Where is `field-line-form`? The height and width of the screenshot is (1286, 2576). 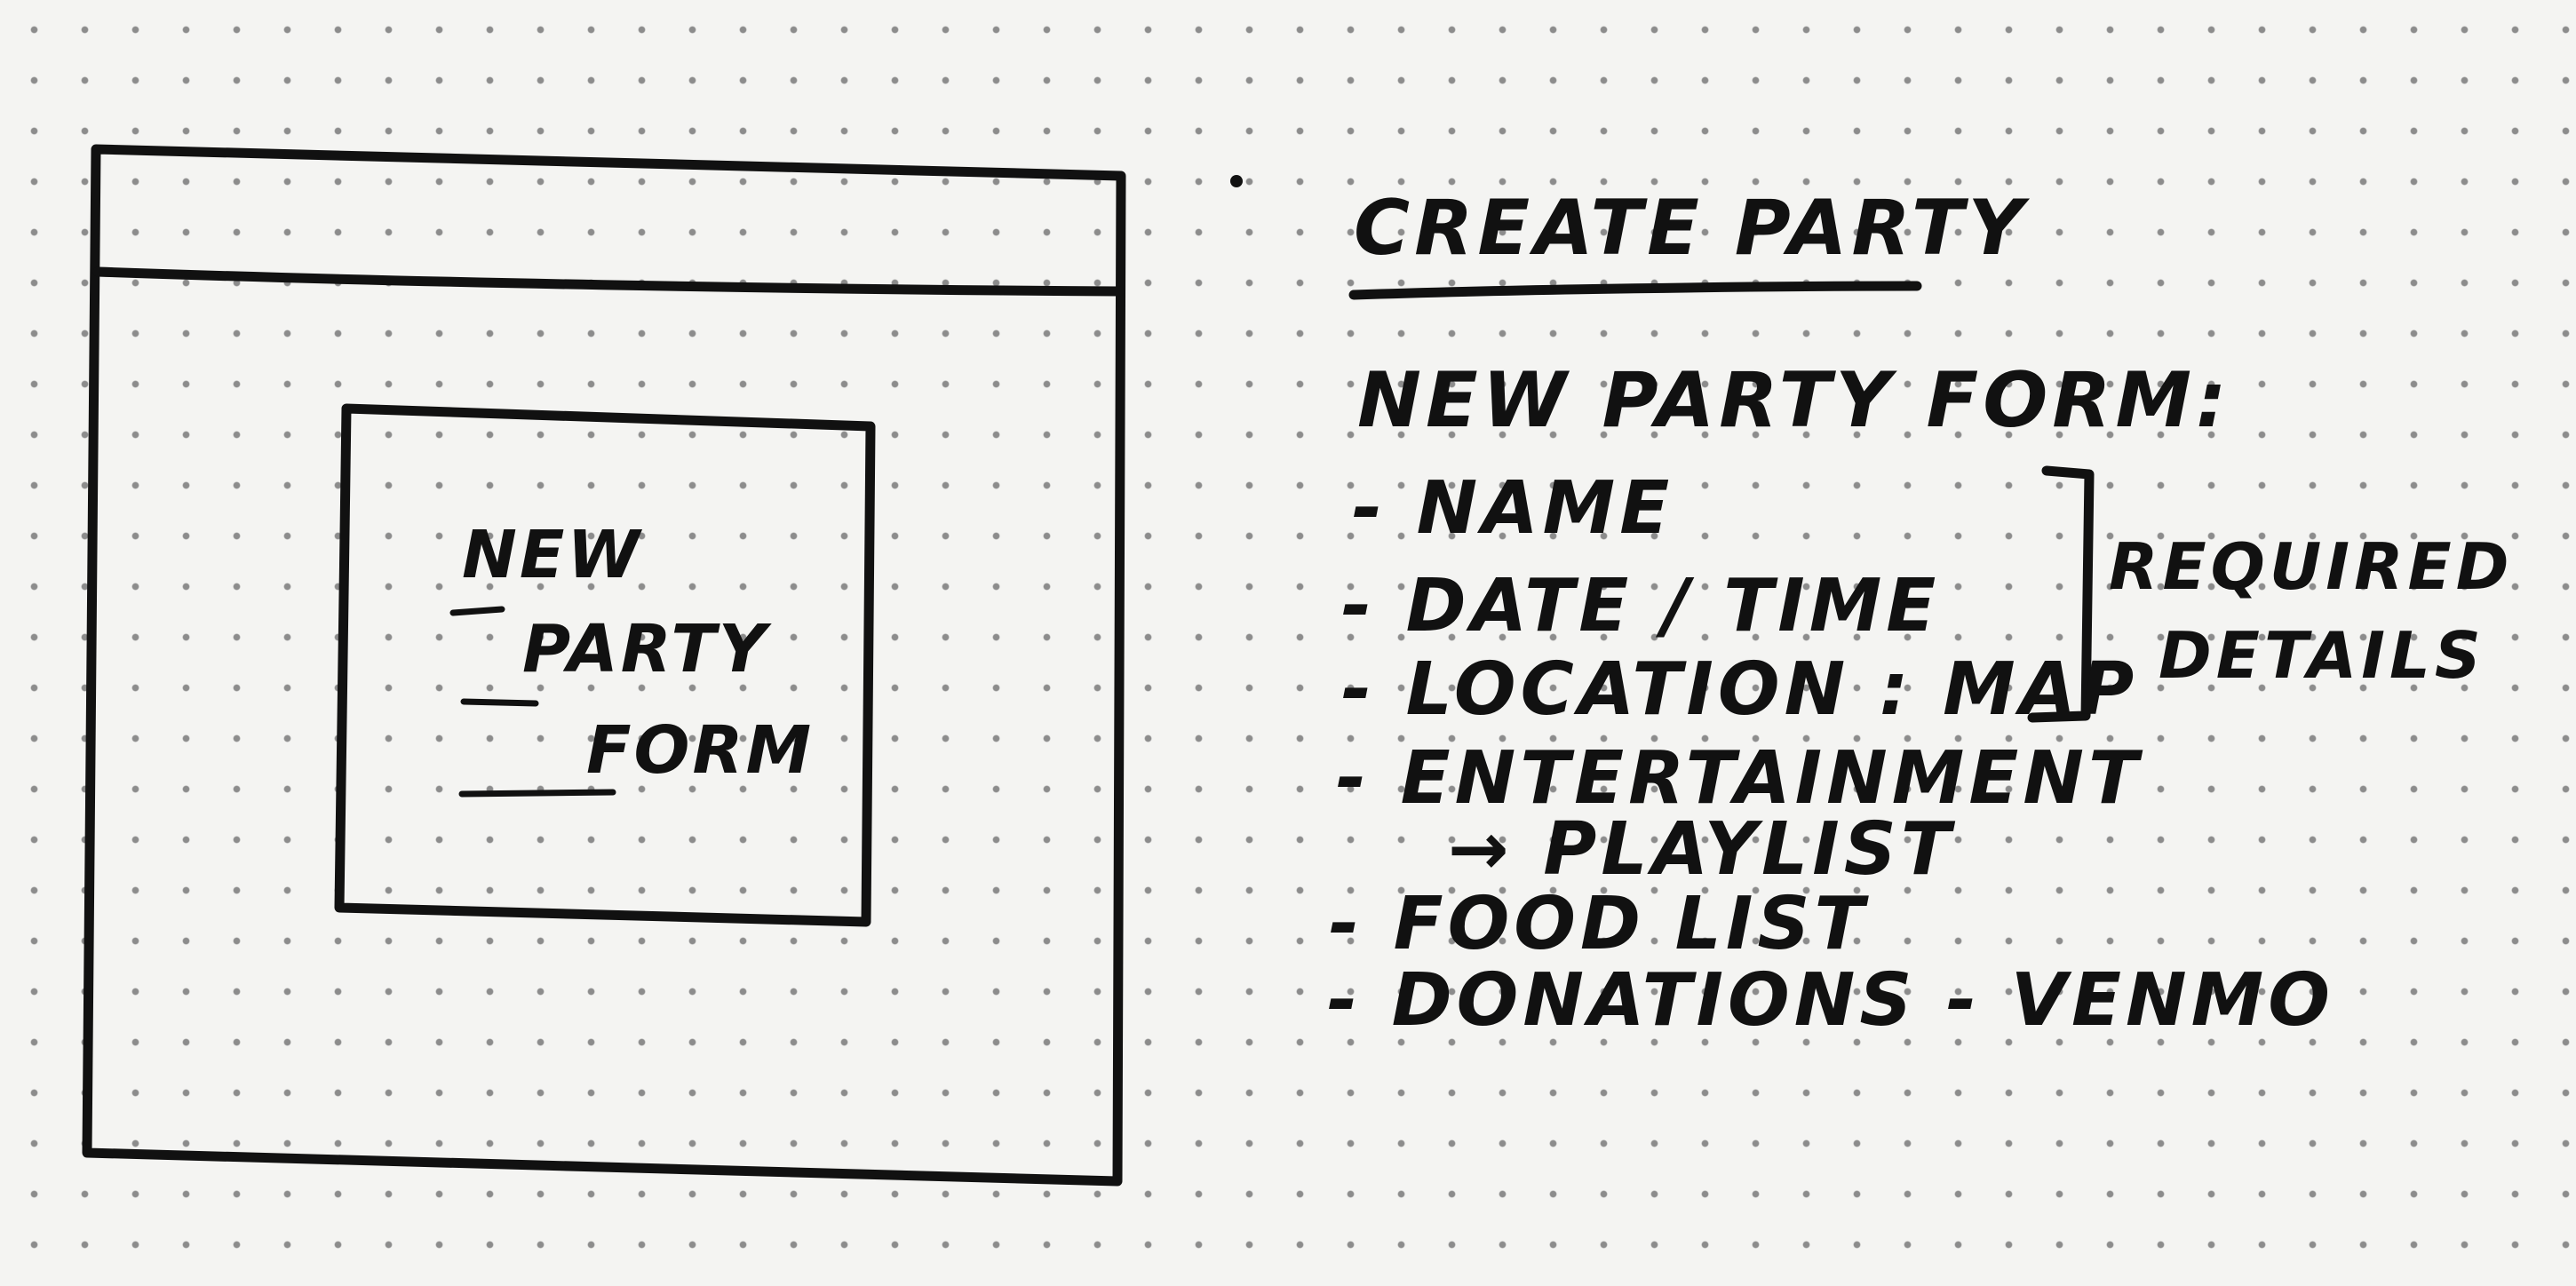 field-line-form is located at coordinates (537, 793).